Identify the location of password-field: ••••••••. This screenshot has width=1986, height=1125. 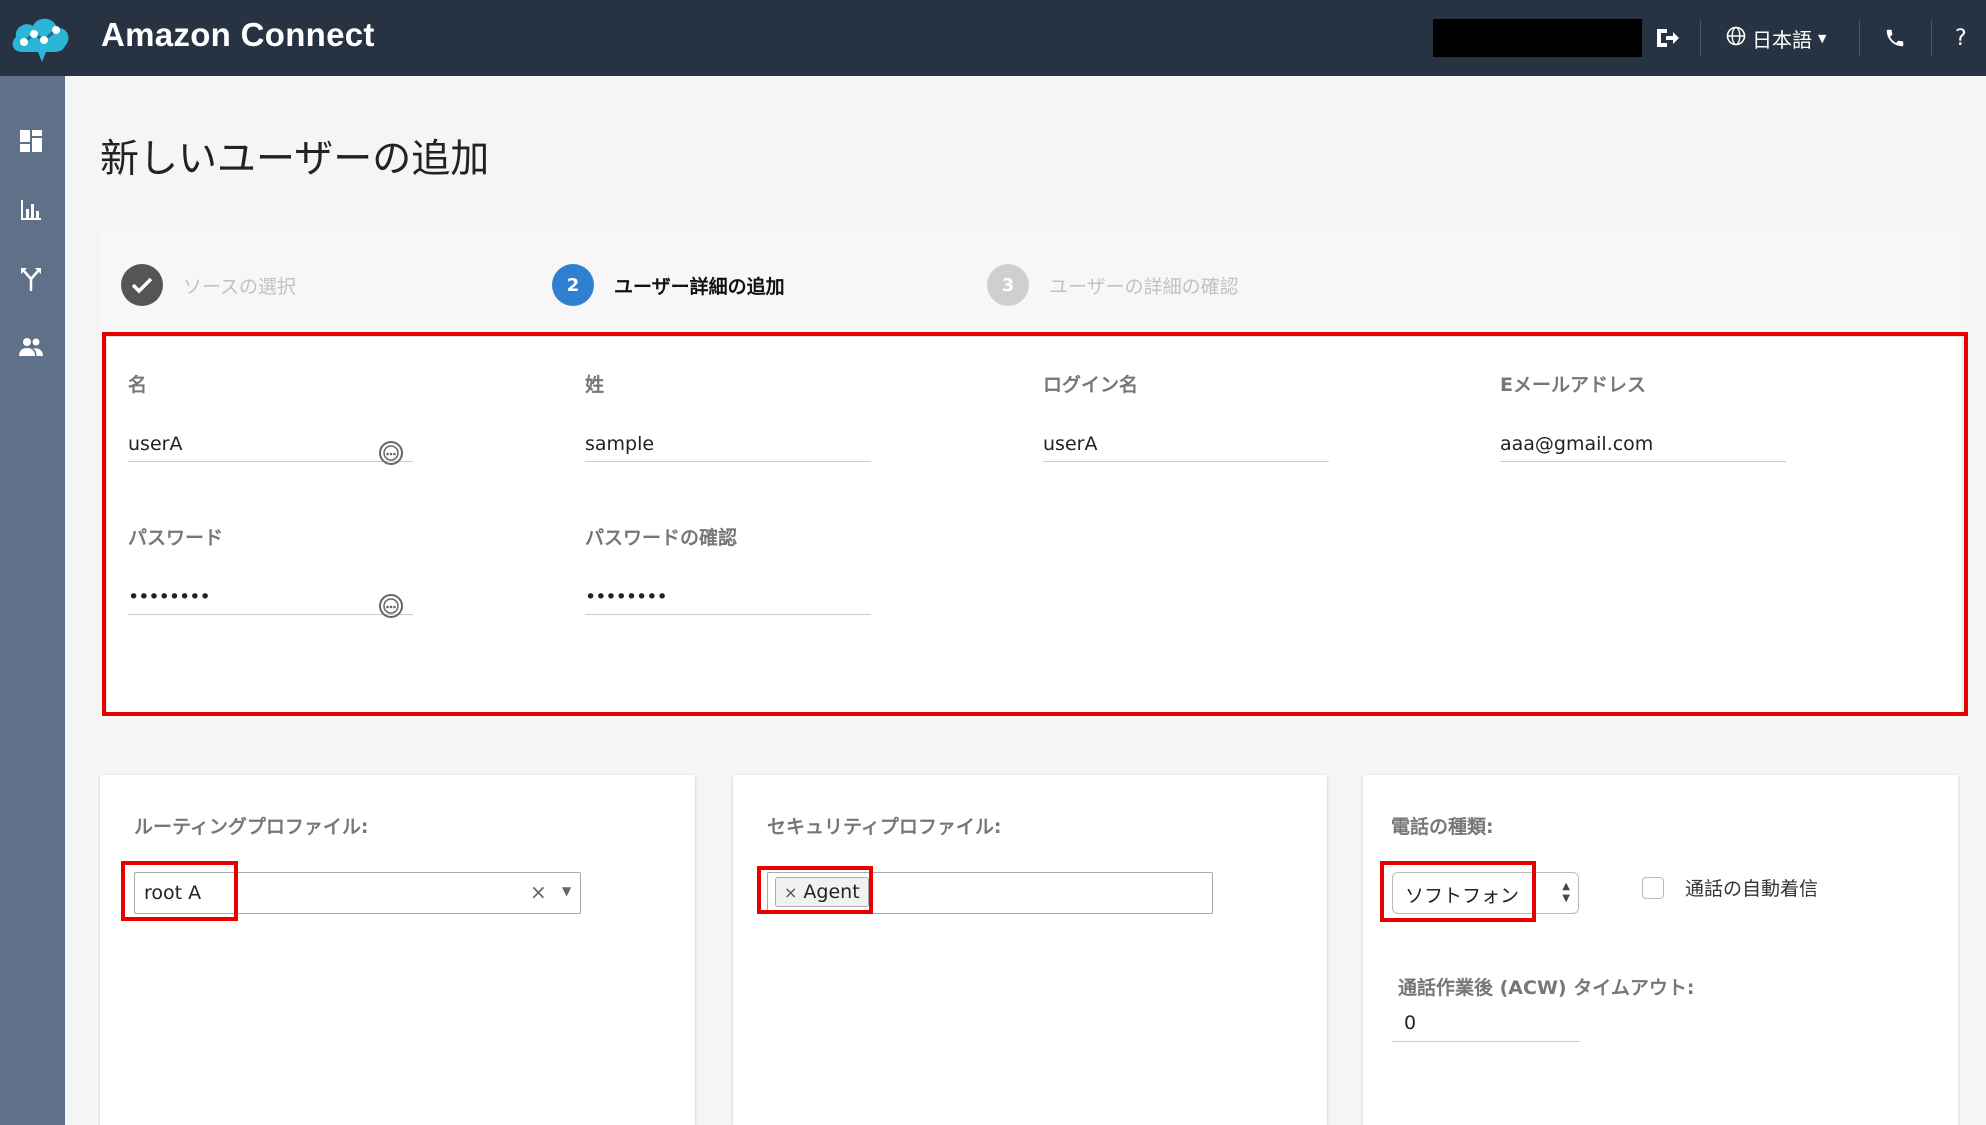
(270, 599).